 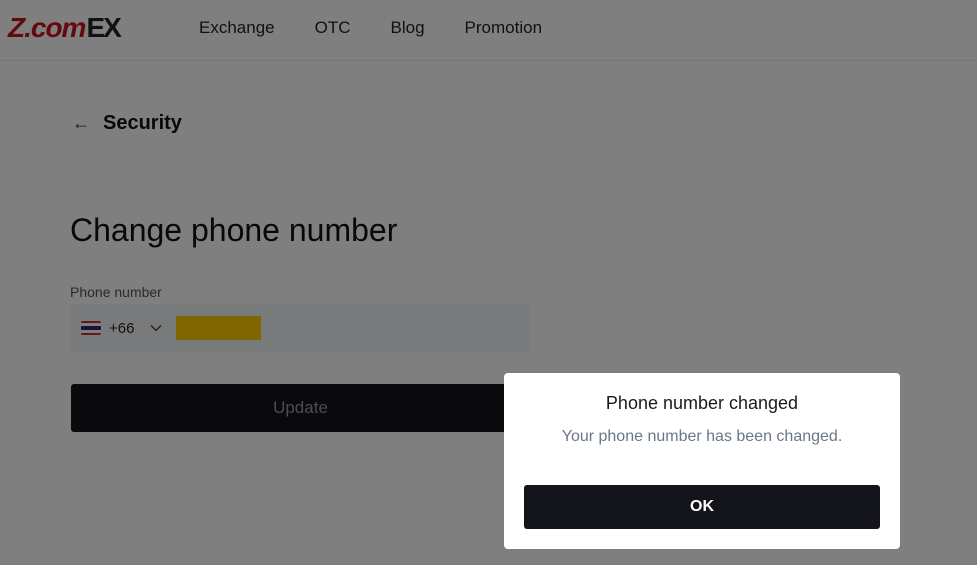 I want to click on dialog-title: Phone number changed, so click(x=702, y=403).